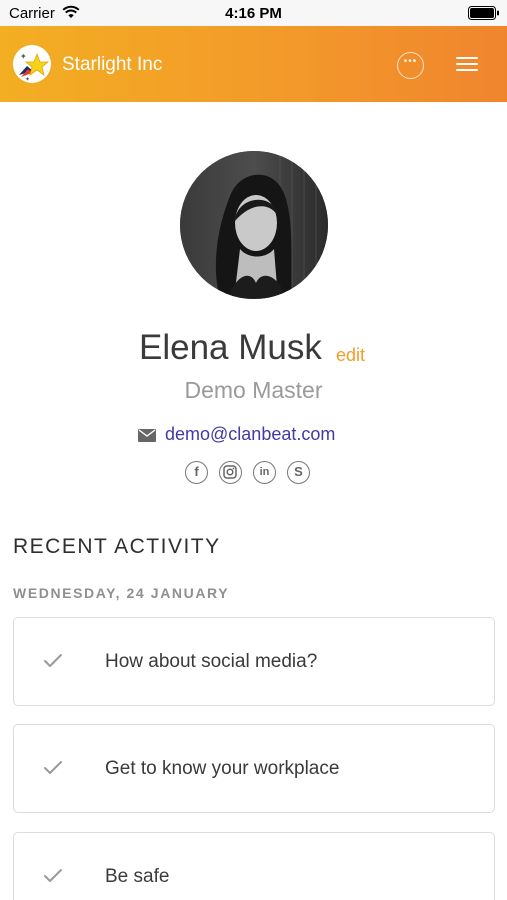  Describe the element at coordinates (117, 546) in the screenshot. I see `recent-activity-title: RECENT ACTIVITY` at that location.